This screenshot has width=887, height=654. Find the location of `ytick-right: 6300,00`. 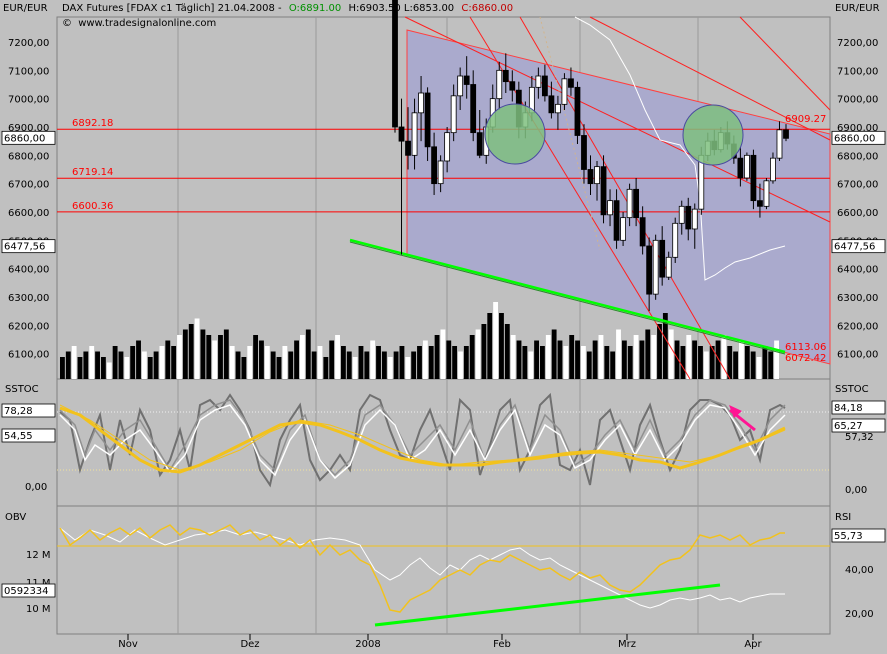

ytick-right: 6300,00 is located at coordinates (857, 298).